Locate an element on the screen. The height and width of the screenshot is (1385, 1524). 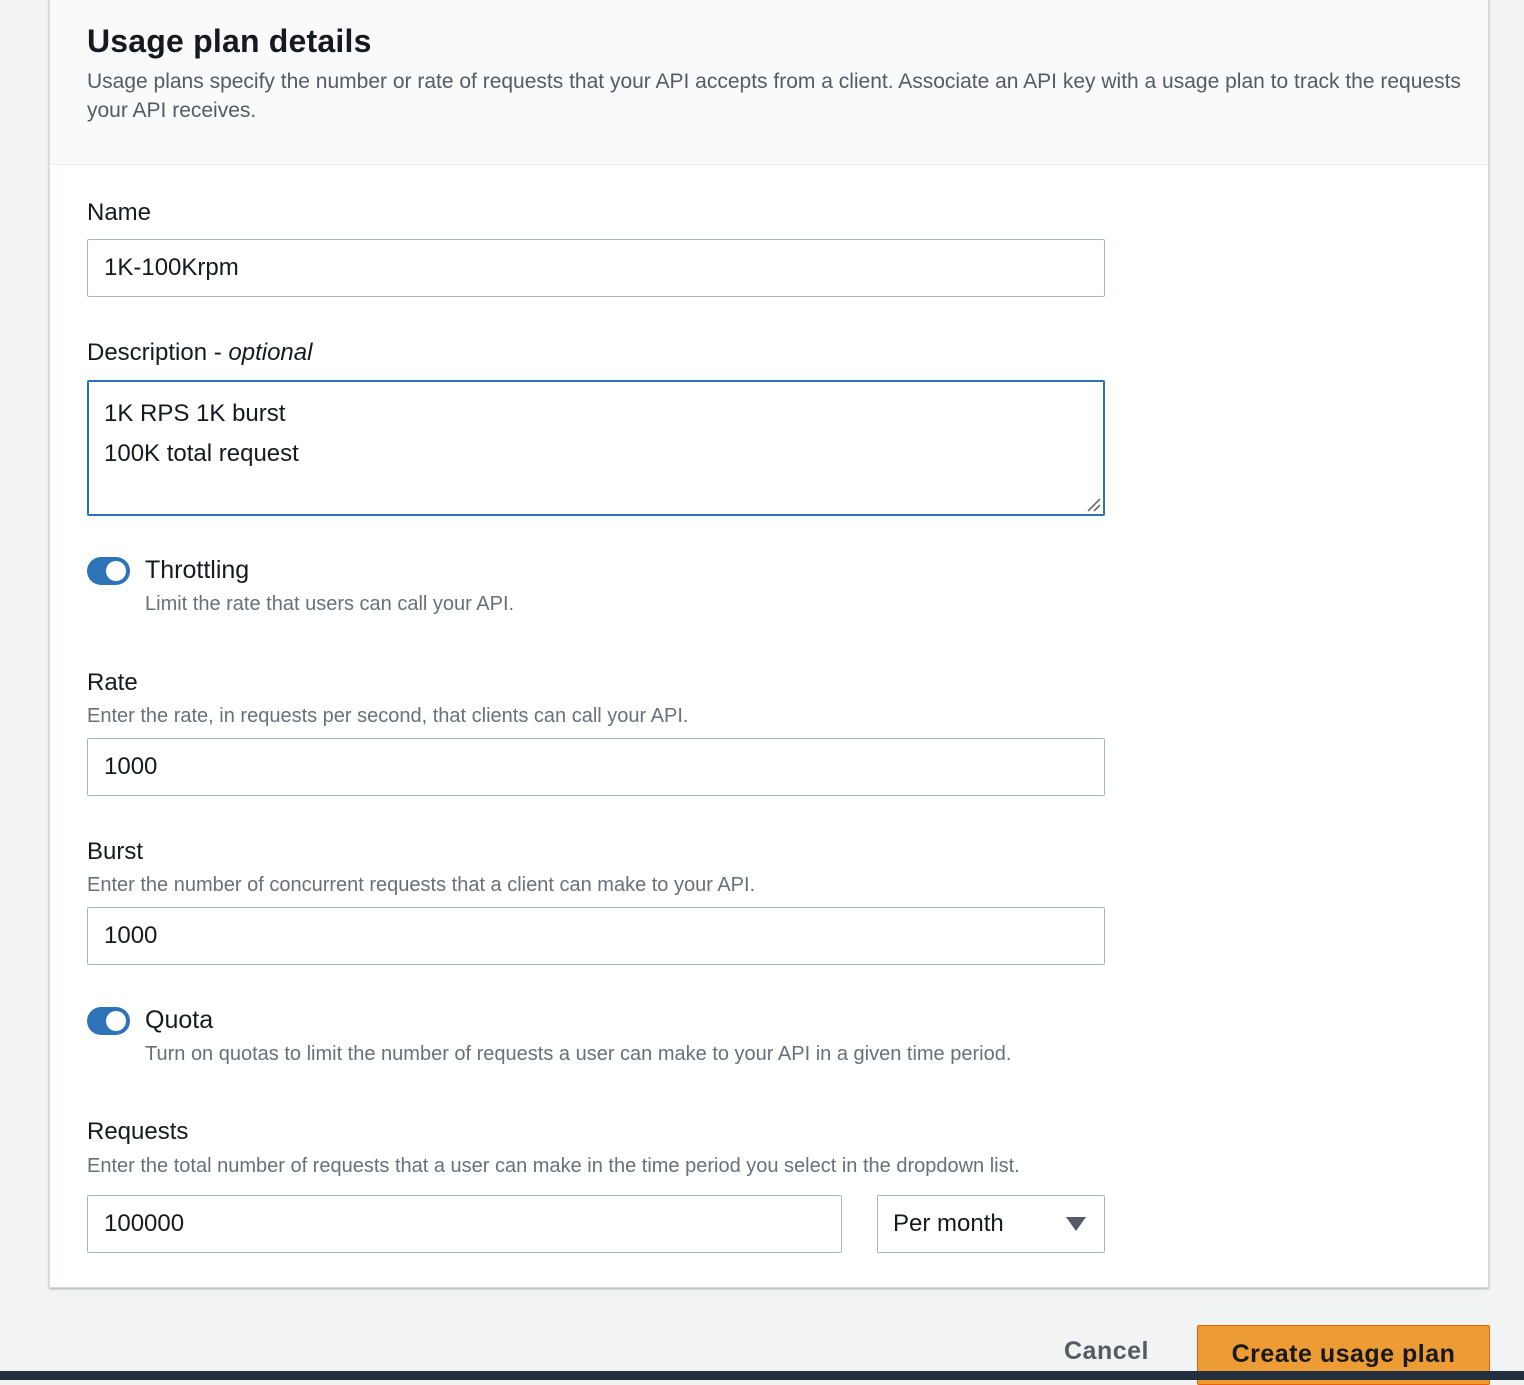
period-select: Per month is located at coordinates (991, 1224).